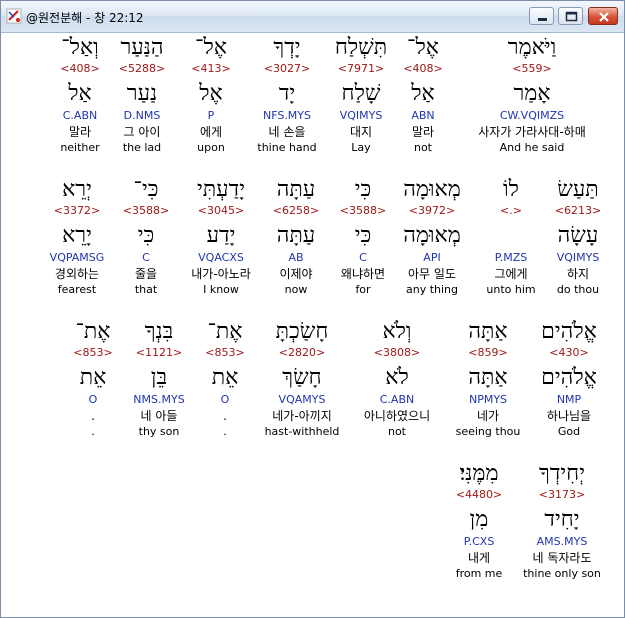 The height and width of the screenshot is (618, 625). Describe the element at coordinates (570, 16) in the screenshot. I see `maximize-button` at that location.